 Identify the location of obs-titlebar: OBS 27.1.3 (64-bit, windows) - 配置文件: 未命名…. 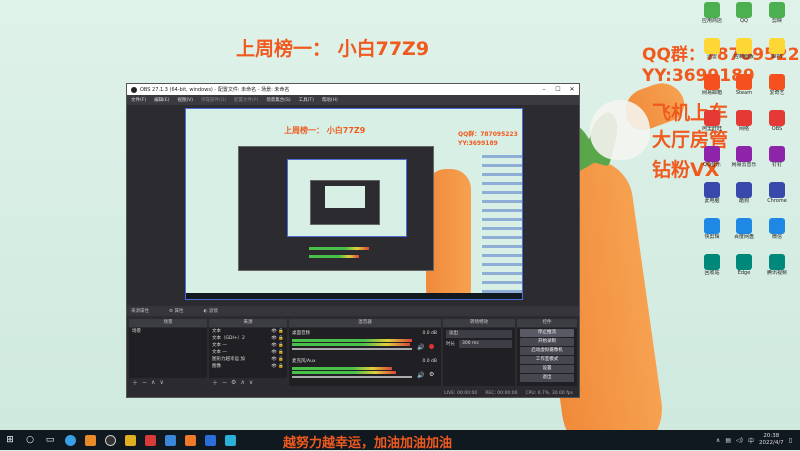
(353, 89).